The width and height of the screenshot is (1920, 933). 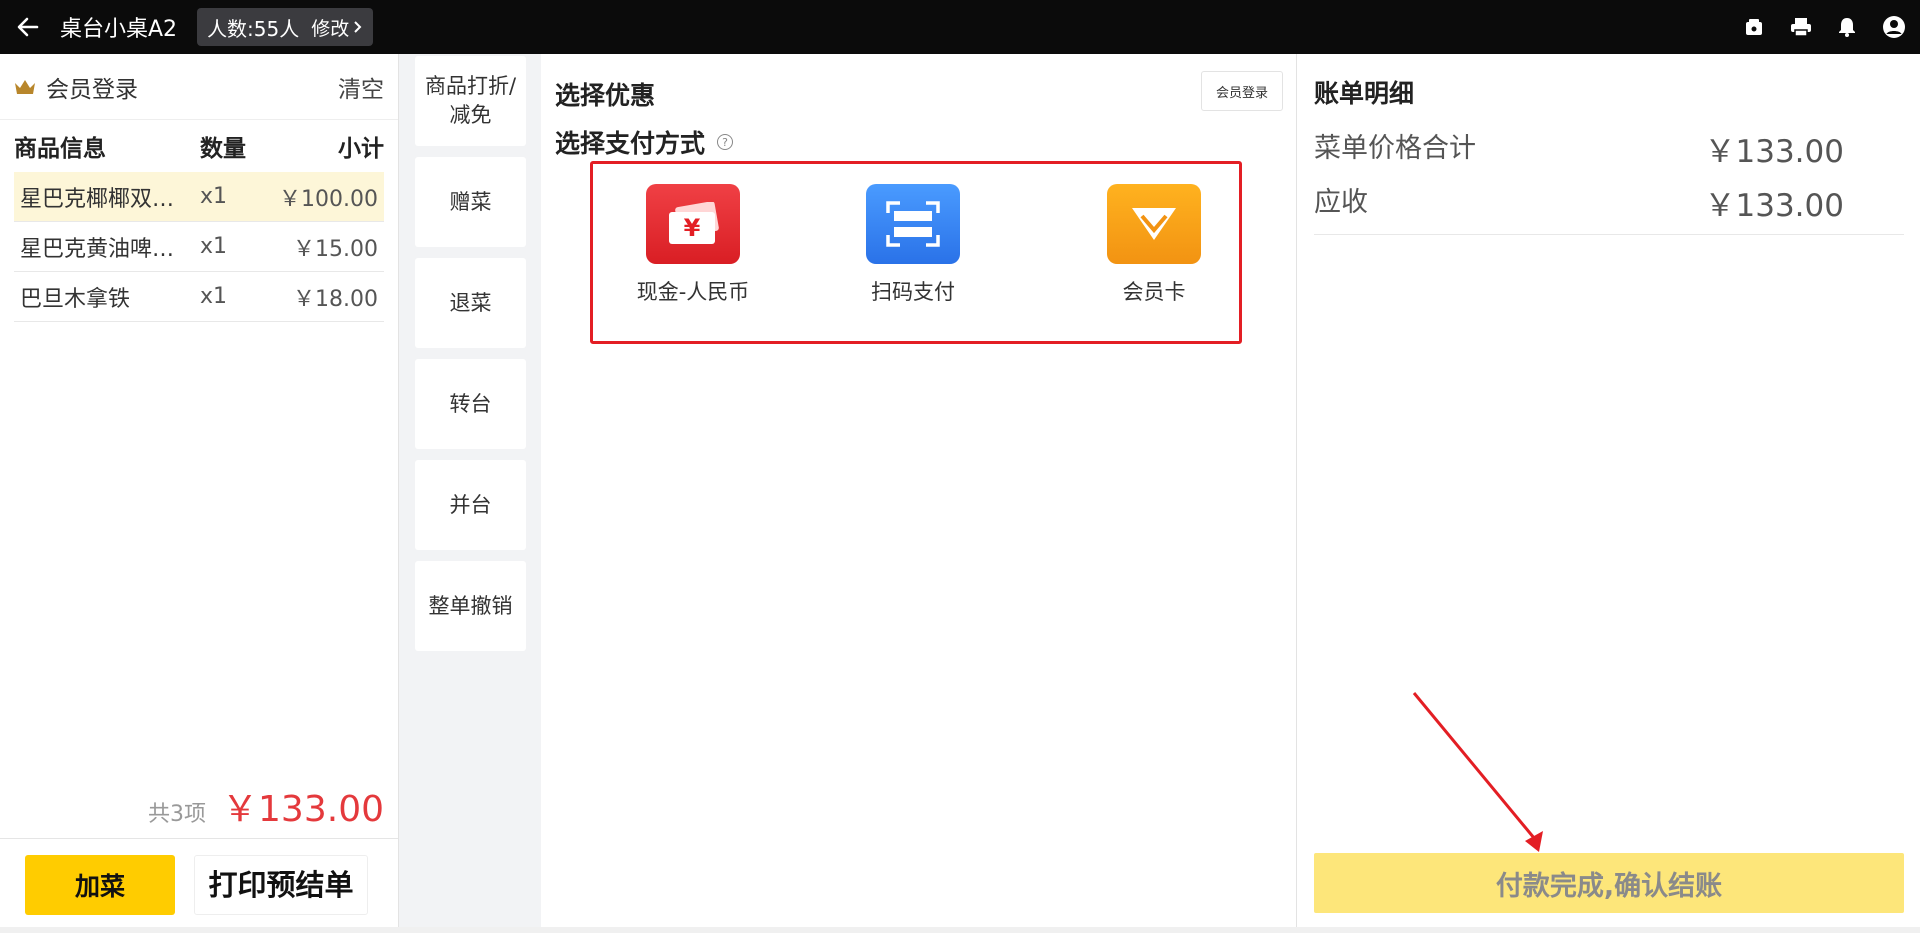 What do you see at coordinates (960, 930) in the screenshot?
I see `bottom-border` at bounding box center [960, 930].